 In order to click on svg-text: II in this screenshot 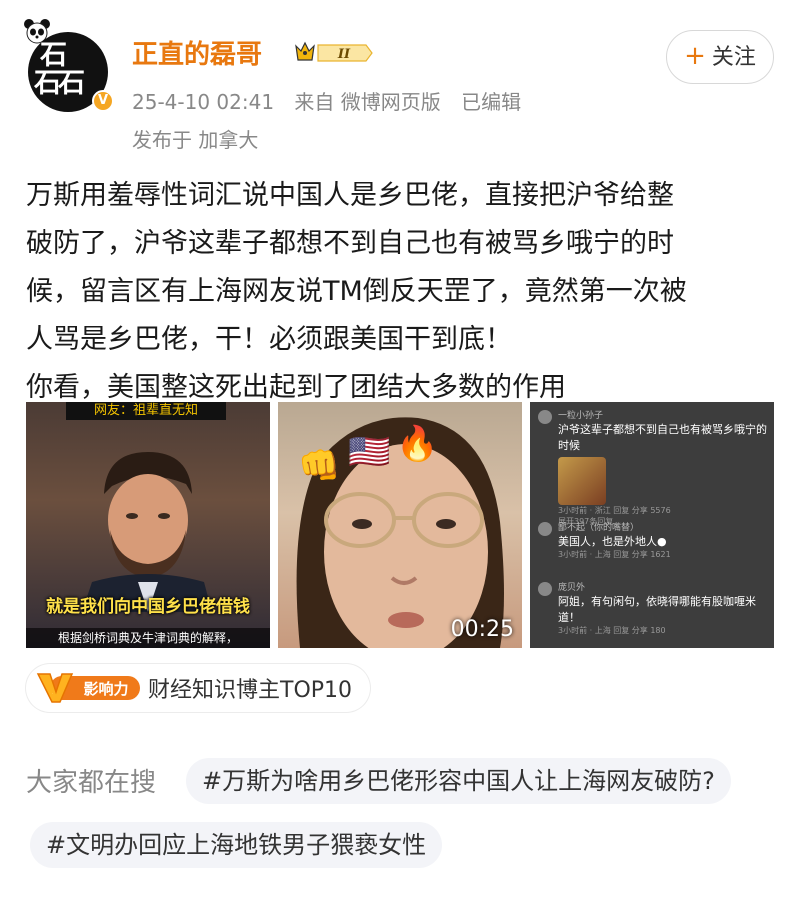, I will do `click(344, 54)`.